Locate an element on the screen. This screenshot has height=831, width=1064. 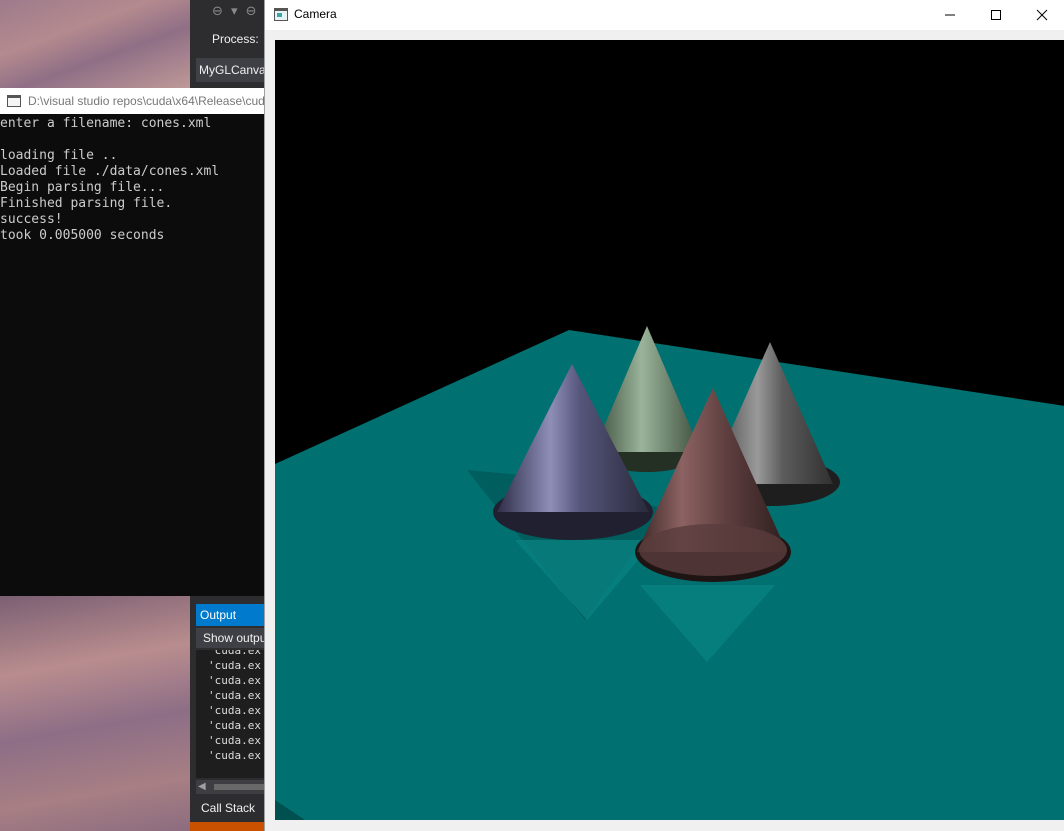
vs-toolbar: ⊖ ▾ ⊖ is located at coordinates (230, 14).